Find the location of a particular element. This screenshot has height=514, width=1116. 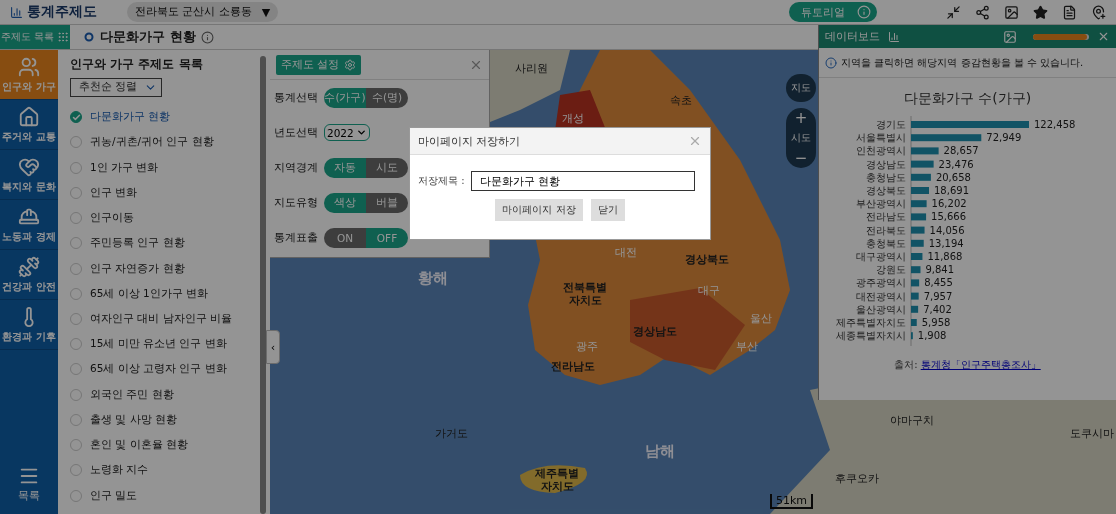

theme-list-item: 1인 가구 변화 is located at coordinates (164, 168).